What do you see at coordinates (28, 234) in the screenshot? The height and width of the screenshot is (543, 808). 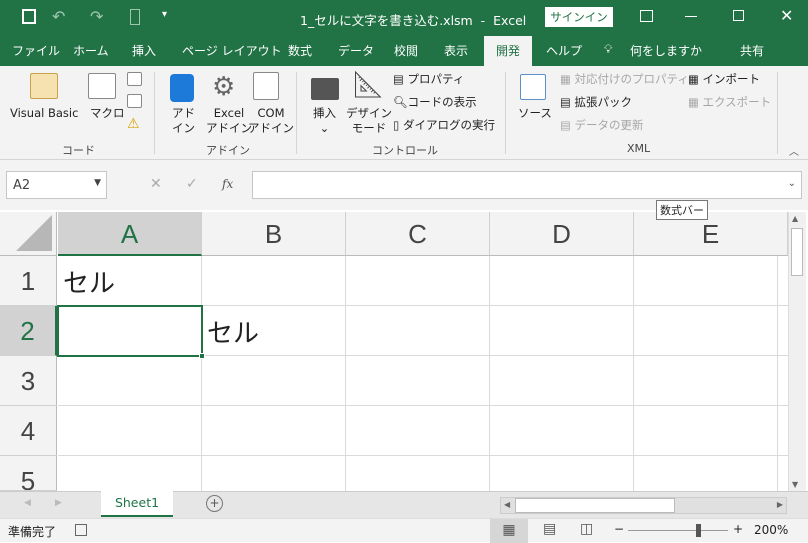 I see `select-all-button` at bounding box center [28, 234].